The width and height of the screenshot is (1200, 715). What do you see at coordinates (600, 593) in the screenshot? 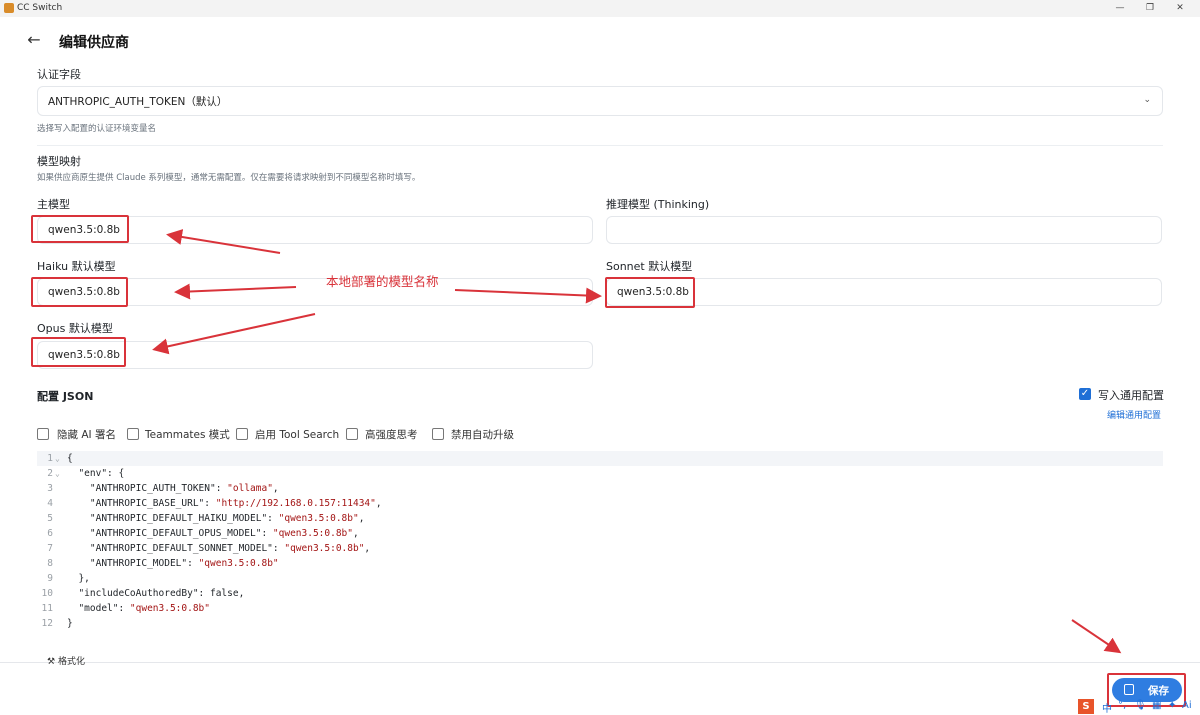
I see `code-line: 10 "includeCoAuthoredBy": false,` at bounding box center [600, 593].